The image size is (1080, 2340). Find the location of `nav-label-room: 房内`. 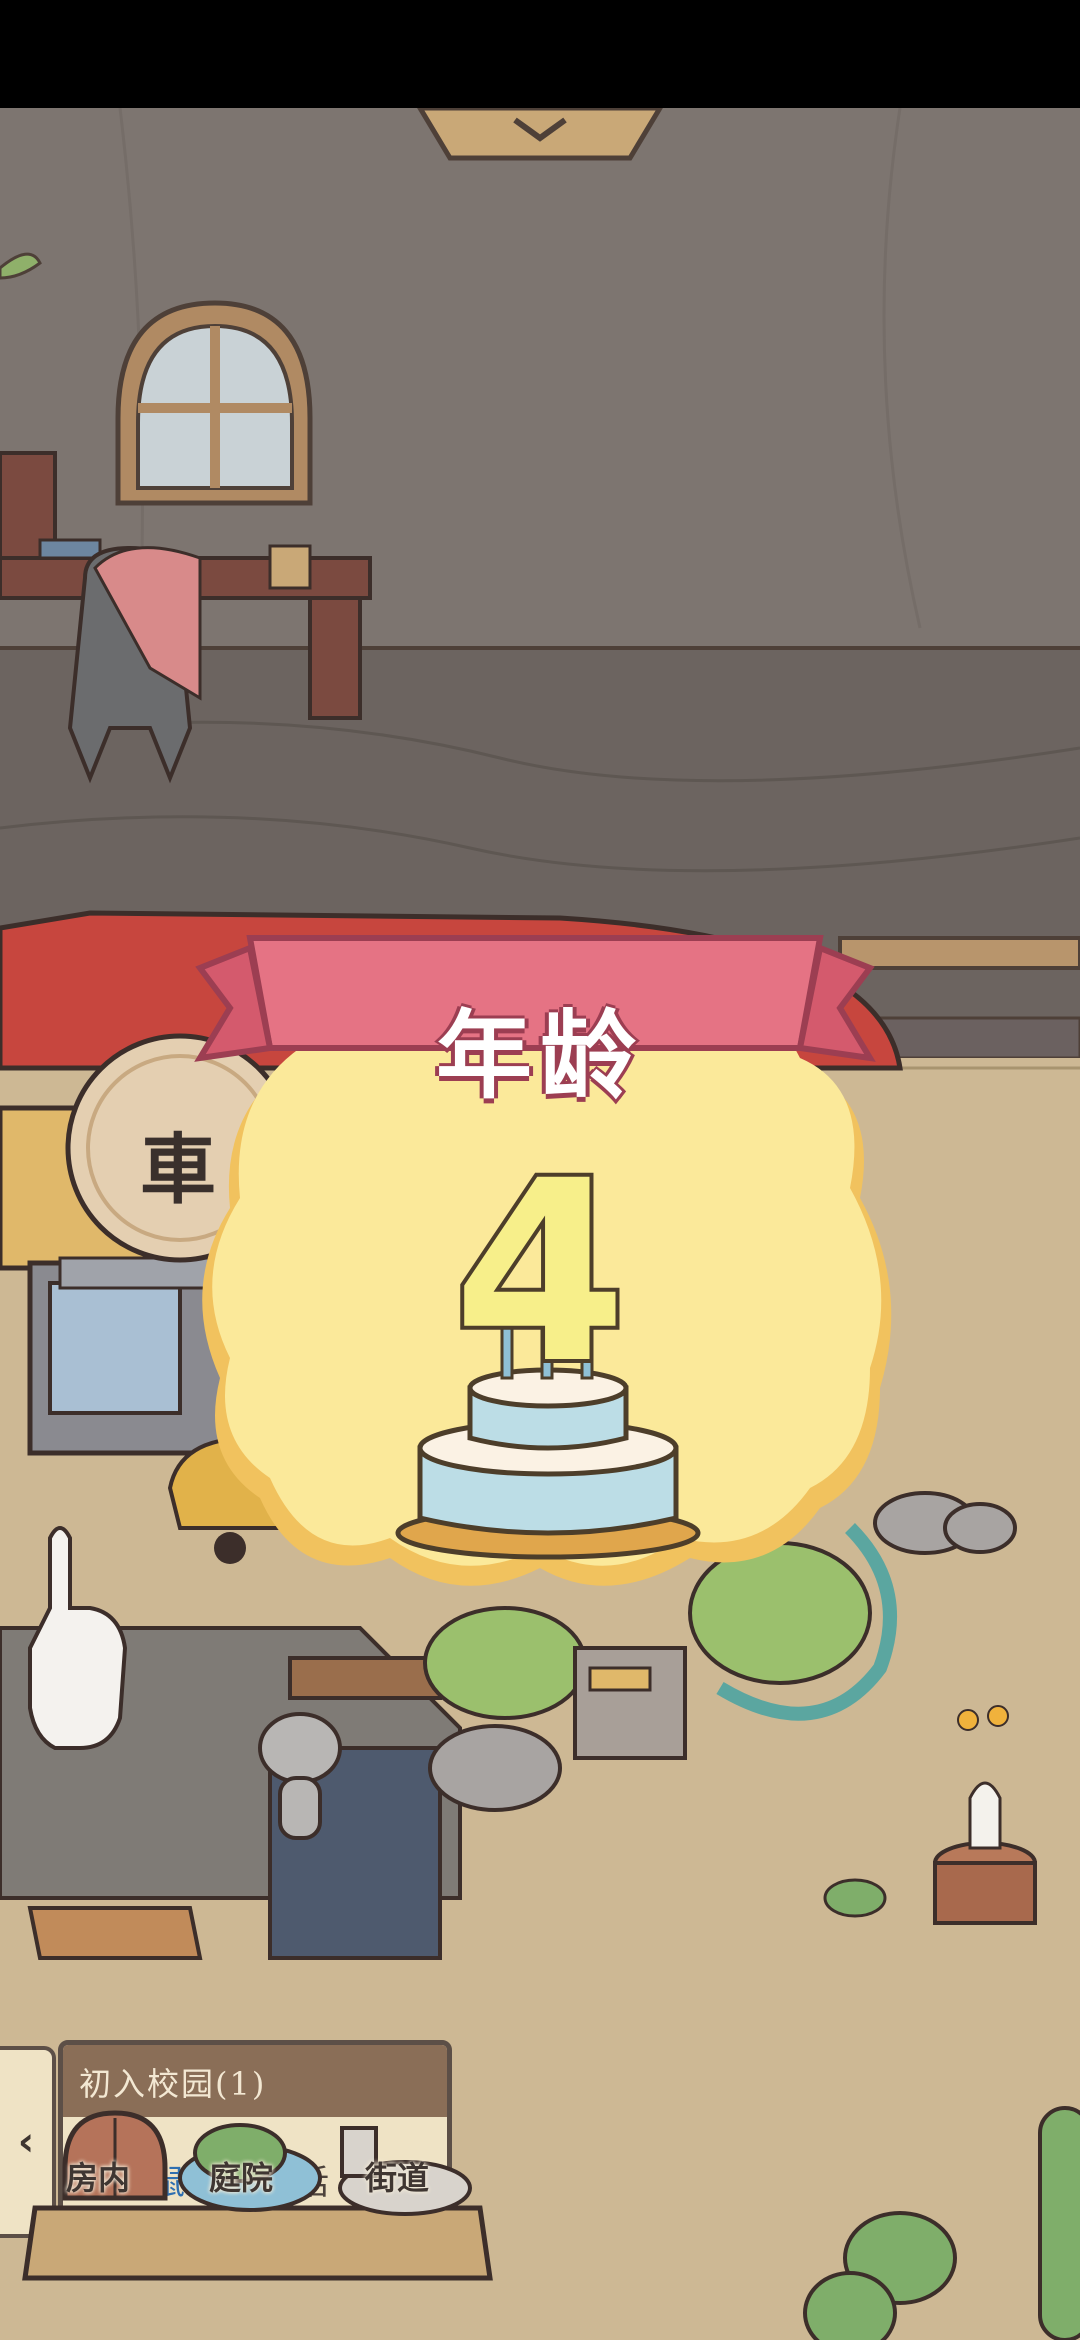

nav-label-room: 房内 is located at coordinates (98, 2178).